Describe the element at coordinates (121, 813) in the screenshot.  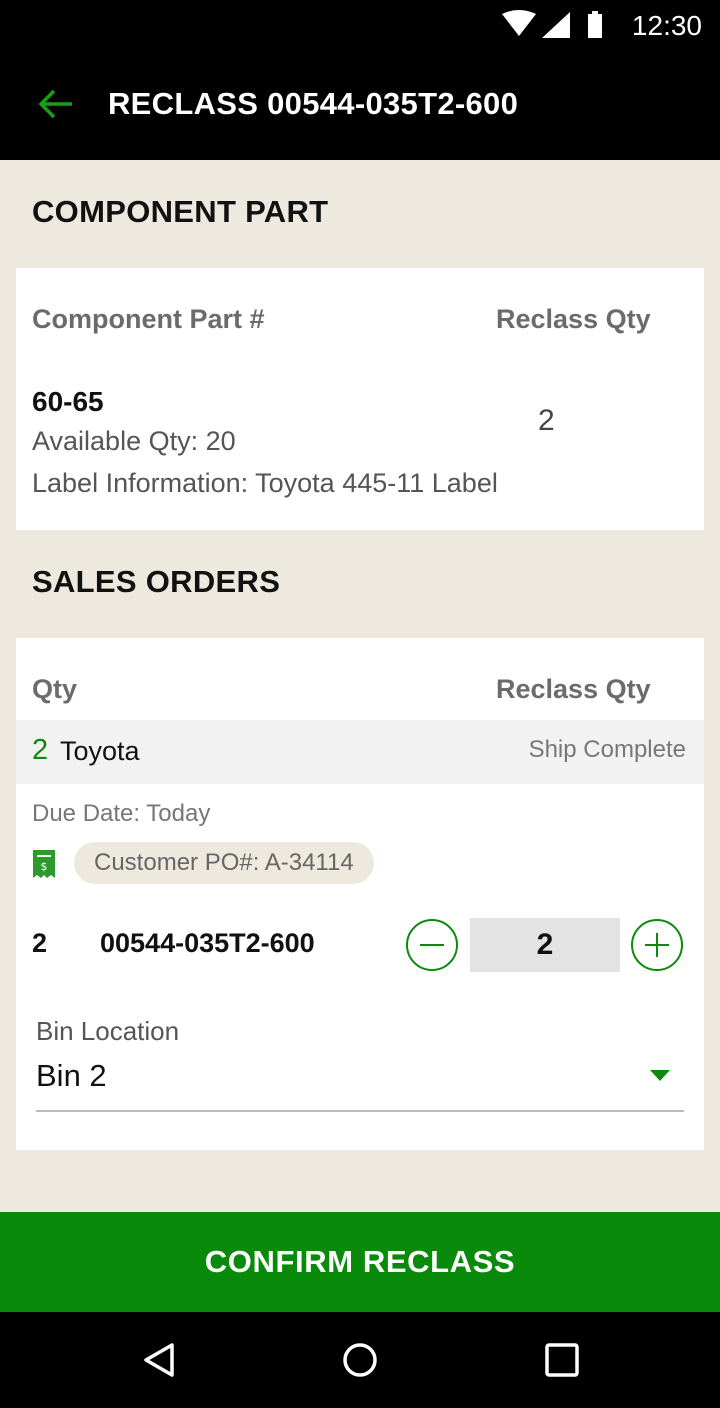
I see `due-date: Due Date: Today` at that location.